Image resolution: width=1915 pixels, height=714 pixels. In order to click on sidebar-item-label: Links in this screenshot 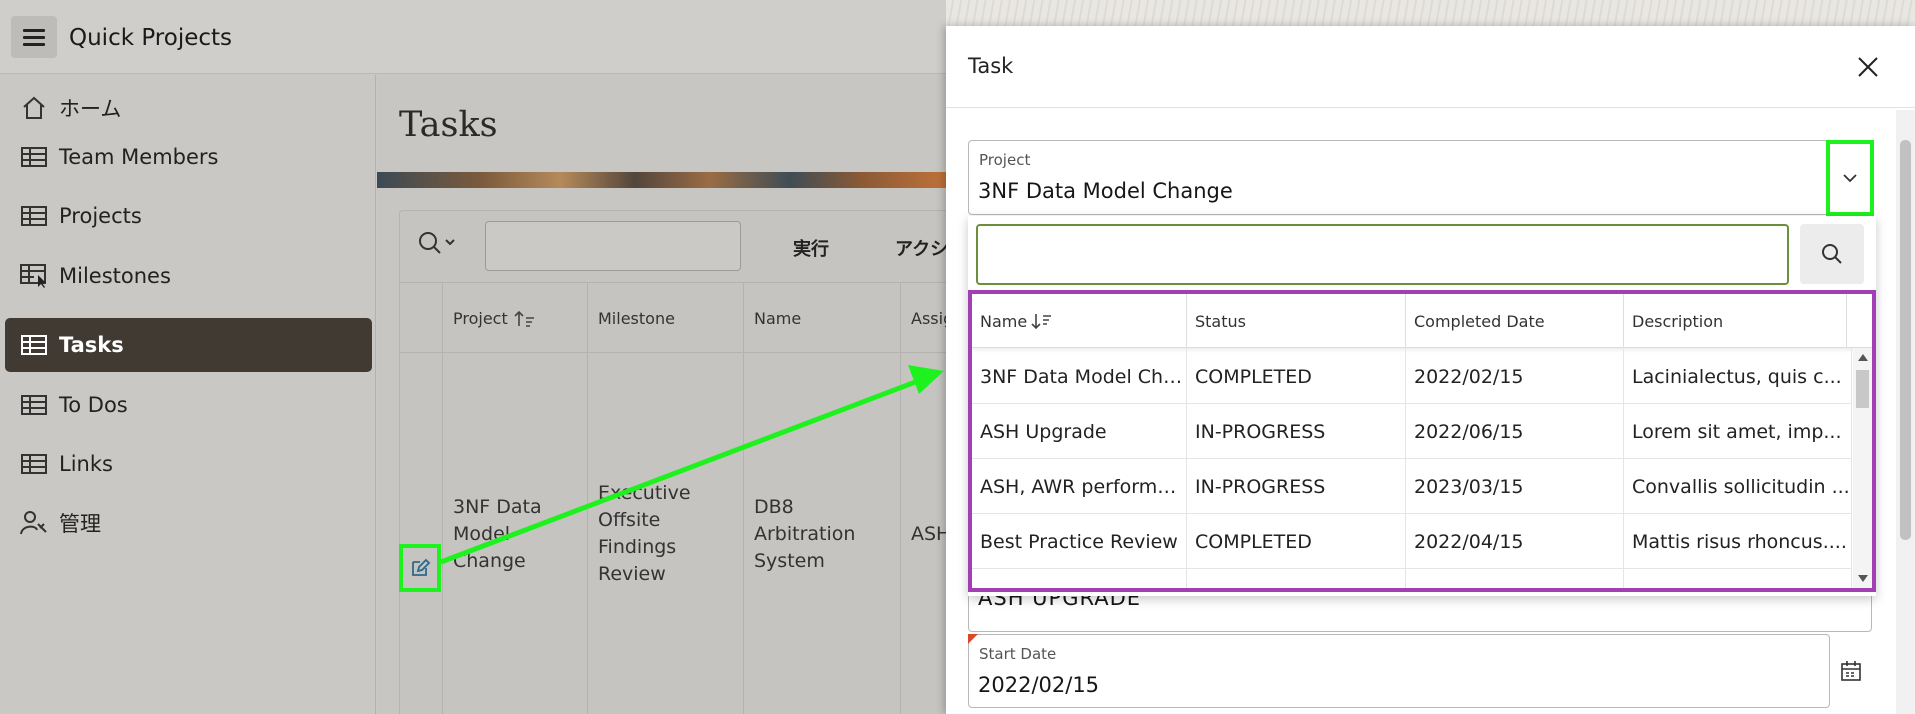, I will do `click(86, 464)`.